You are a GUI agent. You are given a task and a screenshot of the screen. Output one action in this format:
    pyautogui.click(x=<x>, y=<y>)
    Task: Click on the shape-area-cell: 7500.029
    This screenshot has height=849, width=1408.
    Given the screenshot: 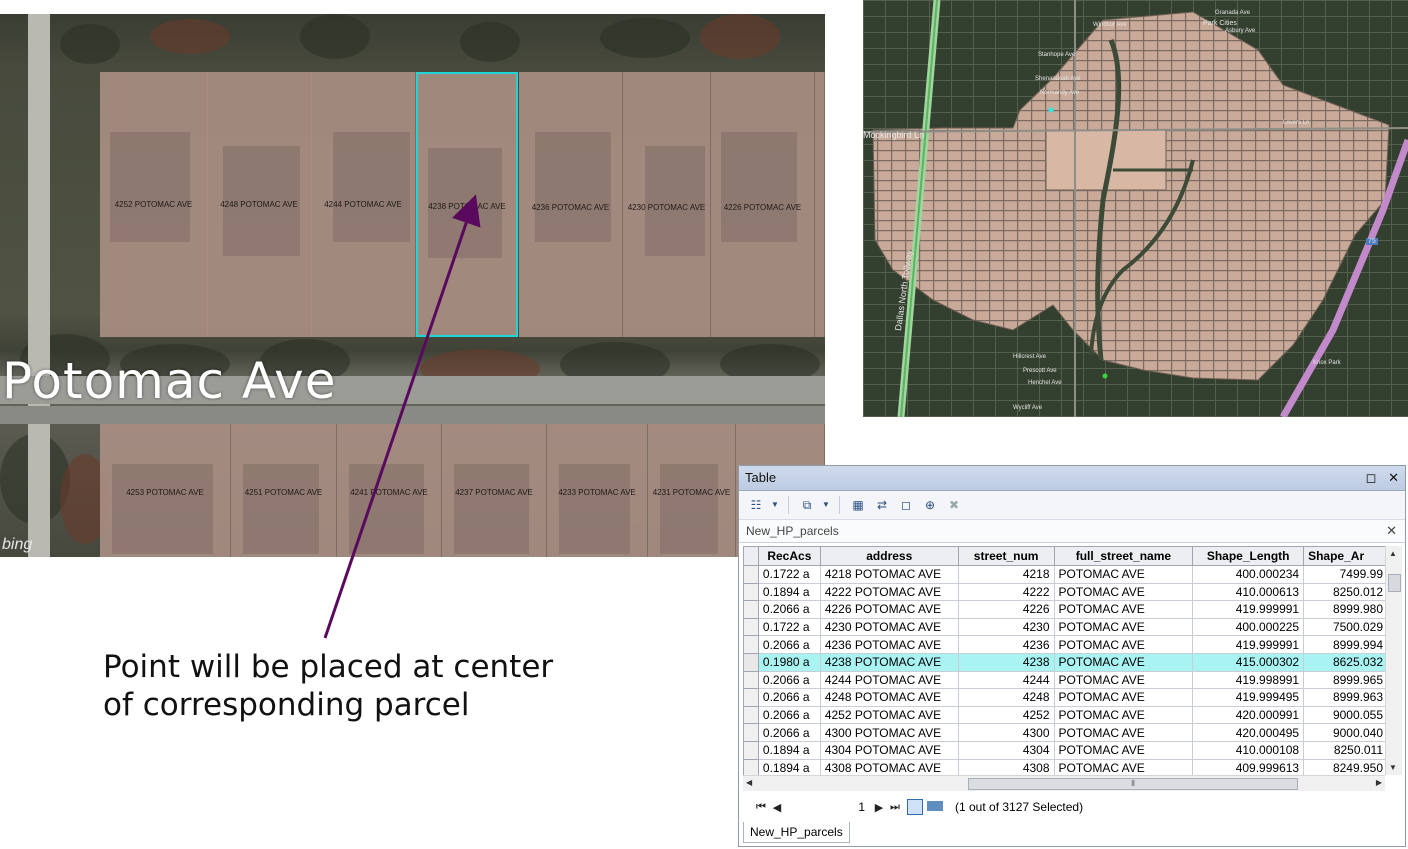 What is the action you would take?
    pyautogui.click(x=1345, y=627)
    